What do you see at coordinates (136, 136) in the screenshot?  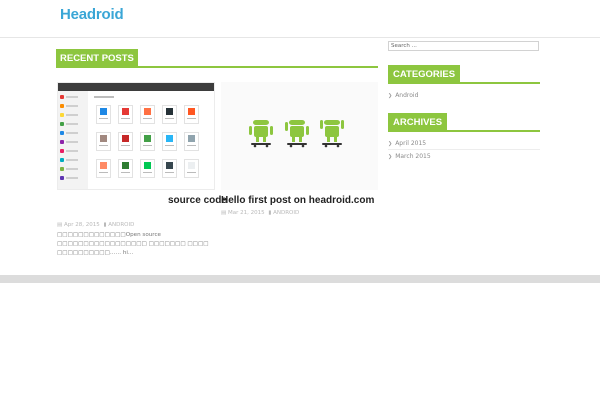 I see `post-thumbnail-source-code` at bounding box center [136, 136].